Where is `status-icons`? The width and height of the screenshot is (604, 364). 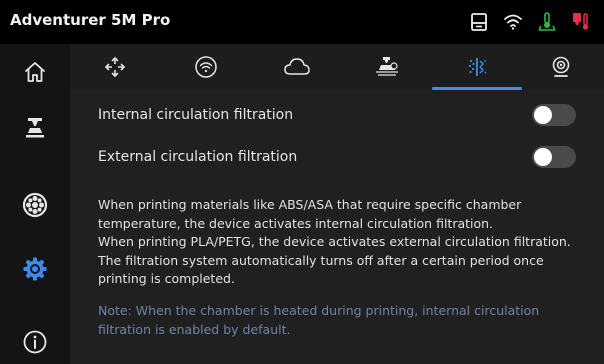 status-icons is located at coordinates (530, 22).